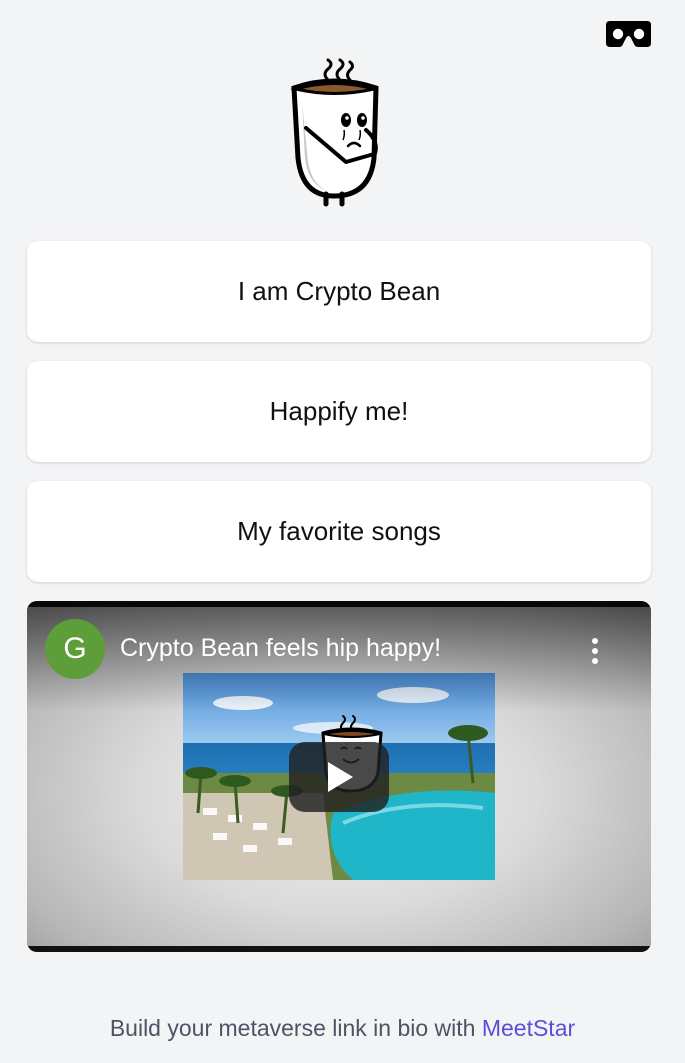  I want to click on channel-initial: G, so click(75, 648).